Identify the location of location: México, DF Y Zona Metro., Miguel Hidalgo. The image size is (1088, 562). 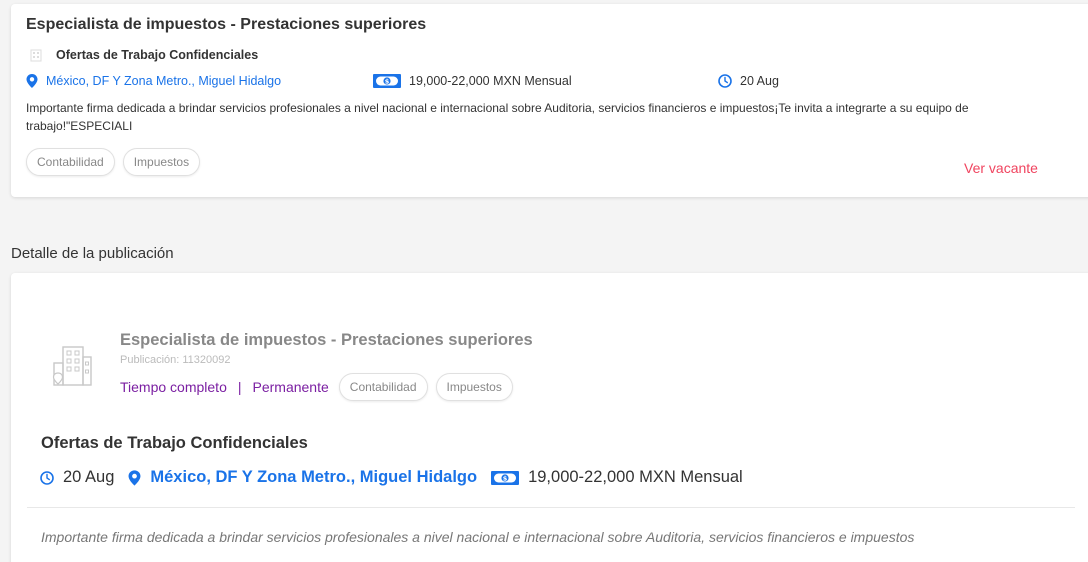
(153, 81).